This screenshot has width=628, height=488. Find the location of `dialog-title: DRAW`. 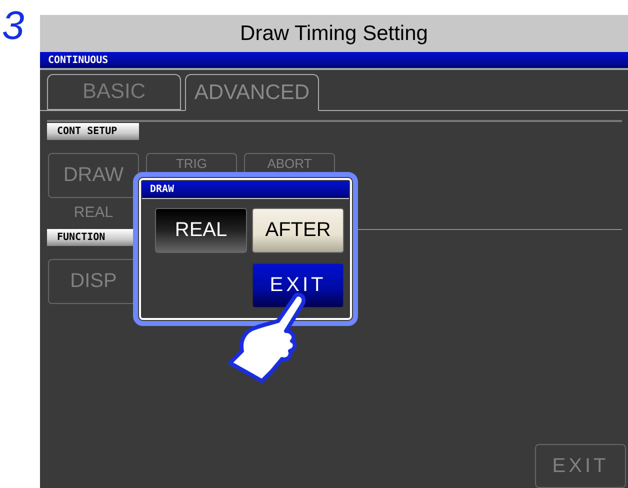

dialog-title: DRAW is located at coordinates (245, 190).